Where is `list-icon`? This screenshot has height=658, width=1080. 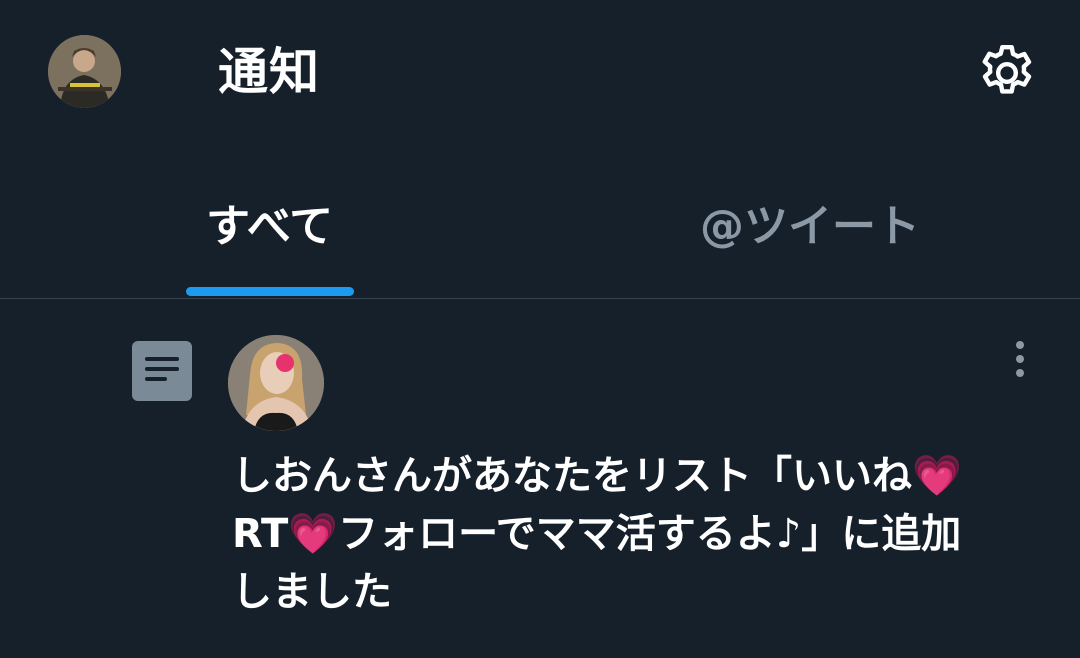 list-icon is located at coordinates (162, 371).